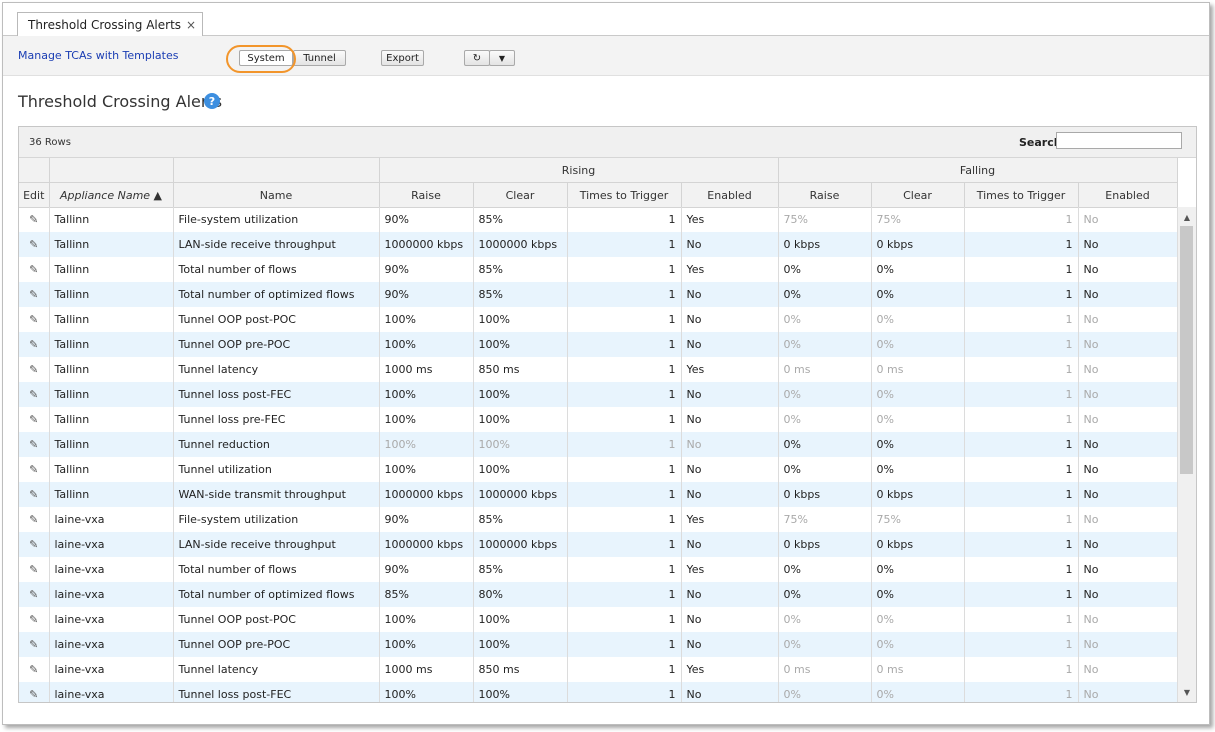  What do you see at coordinates (1187, 217) in the screenshot?
I see `scroll-up-icon: ▲` at bounding box center [1187, 217].